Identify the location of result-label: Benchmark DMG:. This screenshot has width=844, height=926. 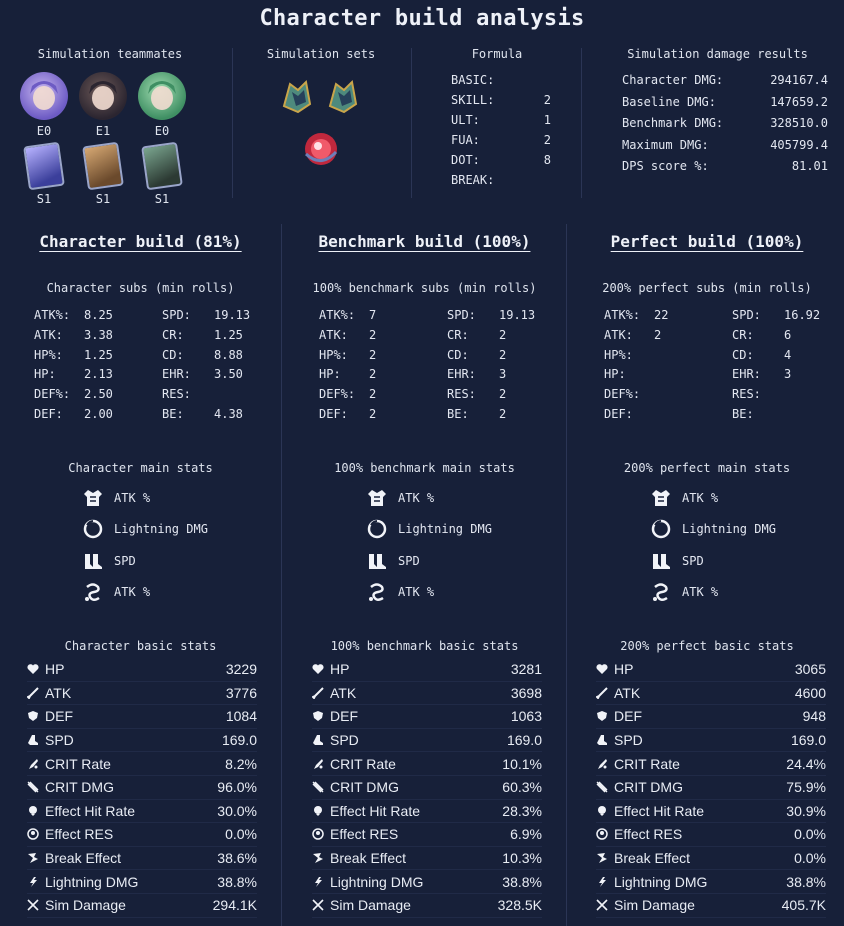
(673, 123).